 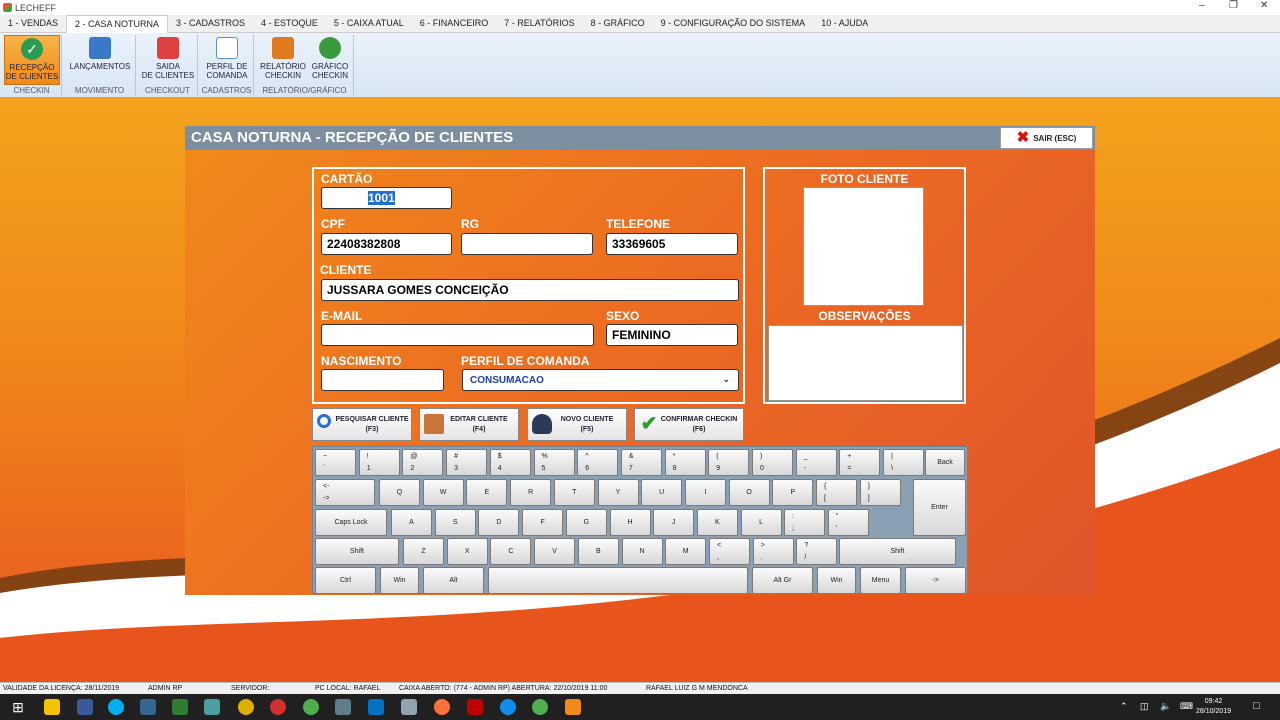 What do you see at coordinates (32, 60) in the screenshot?
I see `recepcao-clientes-button: ✓ RECEPÇÃO DE CLIENTES` at bounding box center [32, 60].